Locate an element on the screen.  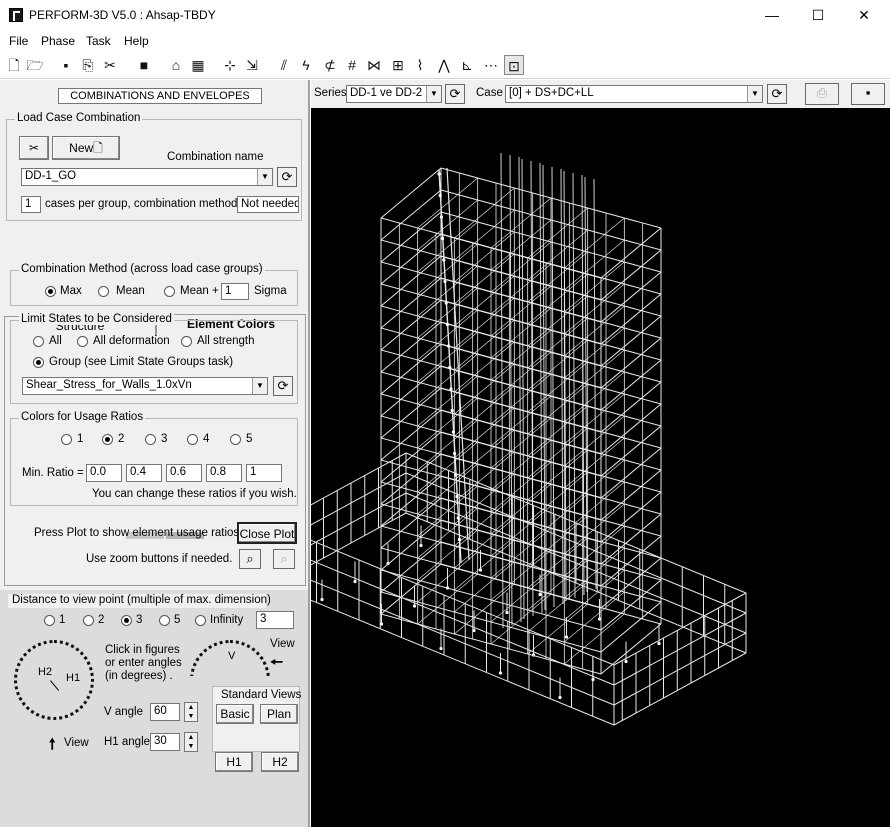
time-history-icon: ⋀ is located at coordinates (444, 65).